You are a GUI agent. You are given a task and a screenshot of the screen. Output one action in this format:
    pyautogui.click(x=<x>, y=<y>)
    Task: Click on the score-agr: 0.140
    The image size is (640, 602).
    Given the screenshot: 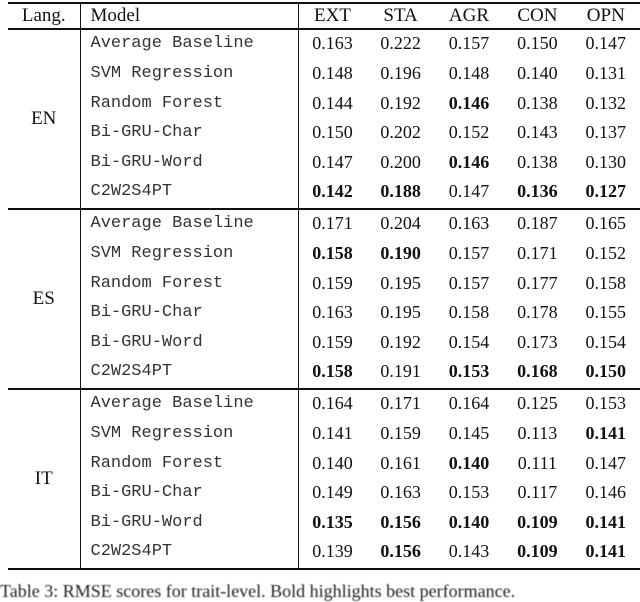 What is the action you would take?
    pyautogui.click(x=469, y=462)
    